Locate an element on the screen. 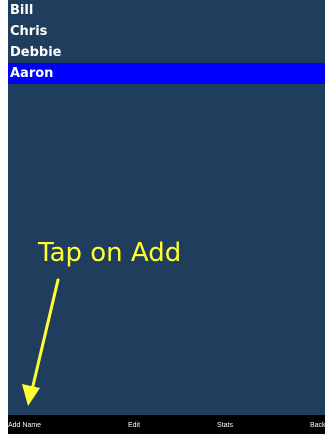 The height and width of the screenshot is (436, 325). name-list-item: Bill is located at coordinates (166, 10).